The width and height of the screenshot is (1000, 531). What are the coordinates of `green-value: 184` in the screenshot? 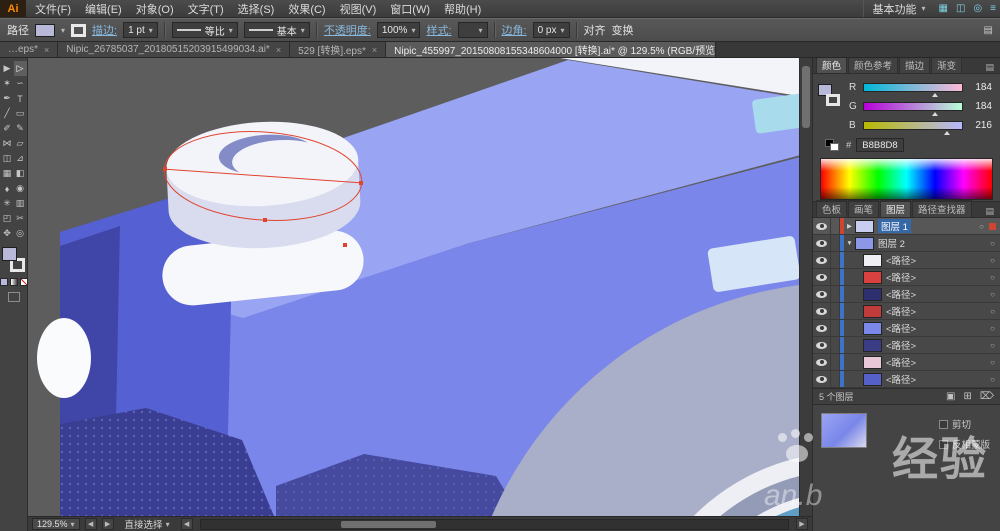 It's located at (980, 106).